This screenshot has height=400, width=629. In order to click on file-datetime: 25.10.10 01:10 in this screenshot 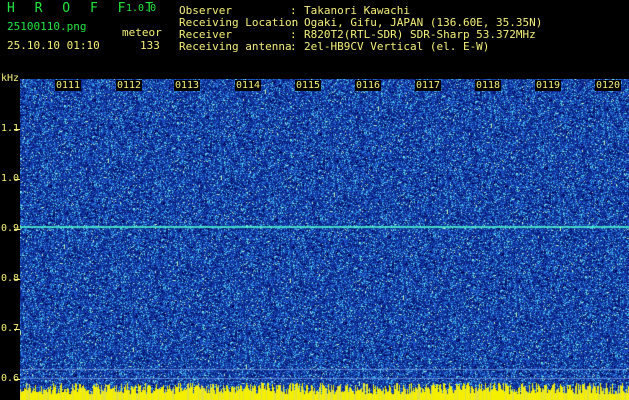, I will do `click(53, 45)`.